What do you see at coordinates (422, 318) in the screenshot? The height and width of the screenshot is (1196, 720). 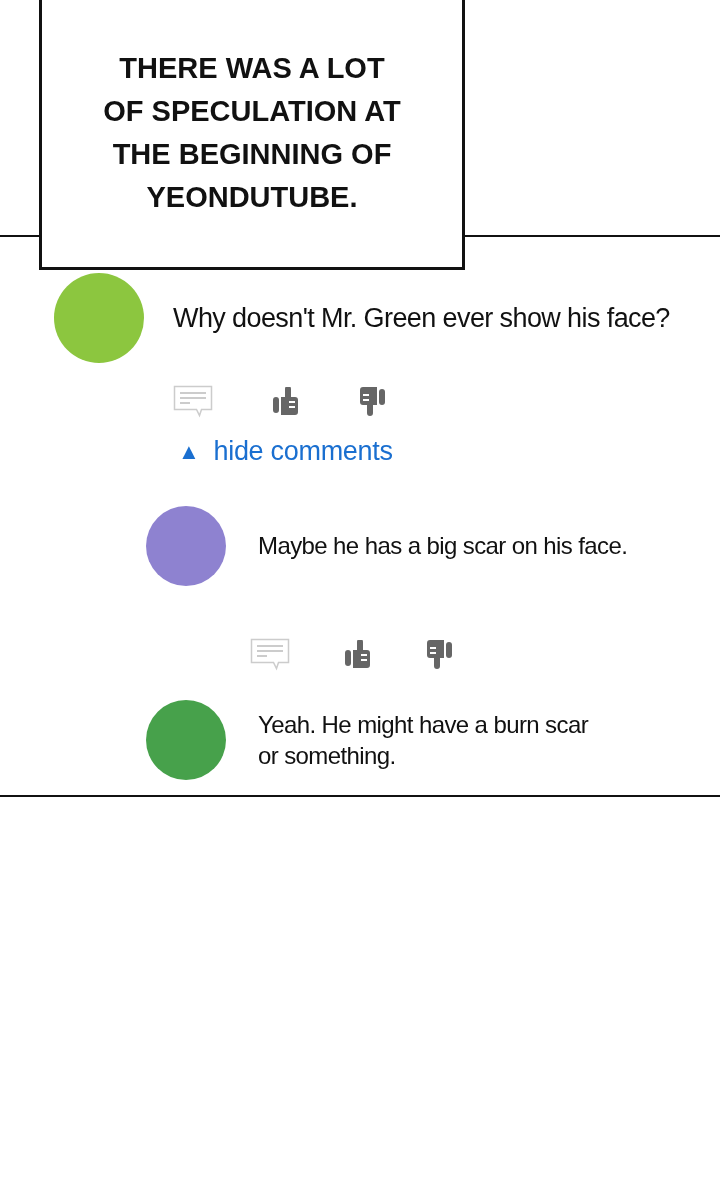 I see `comment-text: Why doesn't Mr. Green ever show his face?` at bounding box center [422, 318].